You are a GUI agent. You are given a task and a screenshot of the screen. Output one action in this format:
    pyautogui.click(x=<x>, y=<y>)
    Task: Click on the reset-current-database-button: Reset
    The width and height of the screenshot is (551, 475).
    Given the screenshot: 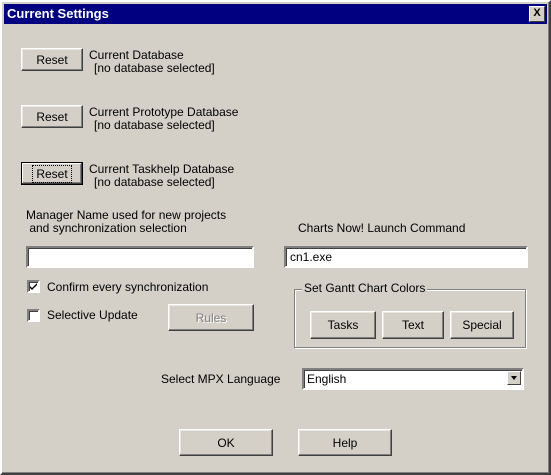 What is the action you would take?
    pyautogui.click(x=52, y=59)
    